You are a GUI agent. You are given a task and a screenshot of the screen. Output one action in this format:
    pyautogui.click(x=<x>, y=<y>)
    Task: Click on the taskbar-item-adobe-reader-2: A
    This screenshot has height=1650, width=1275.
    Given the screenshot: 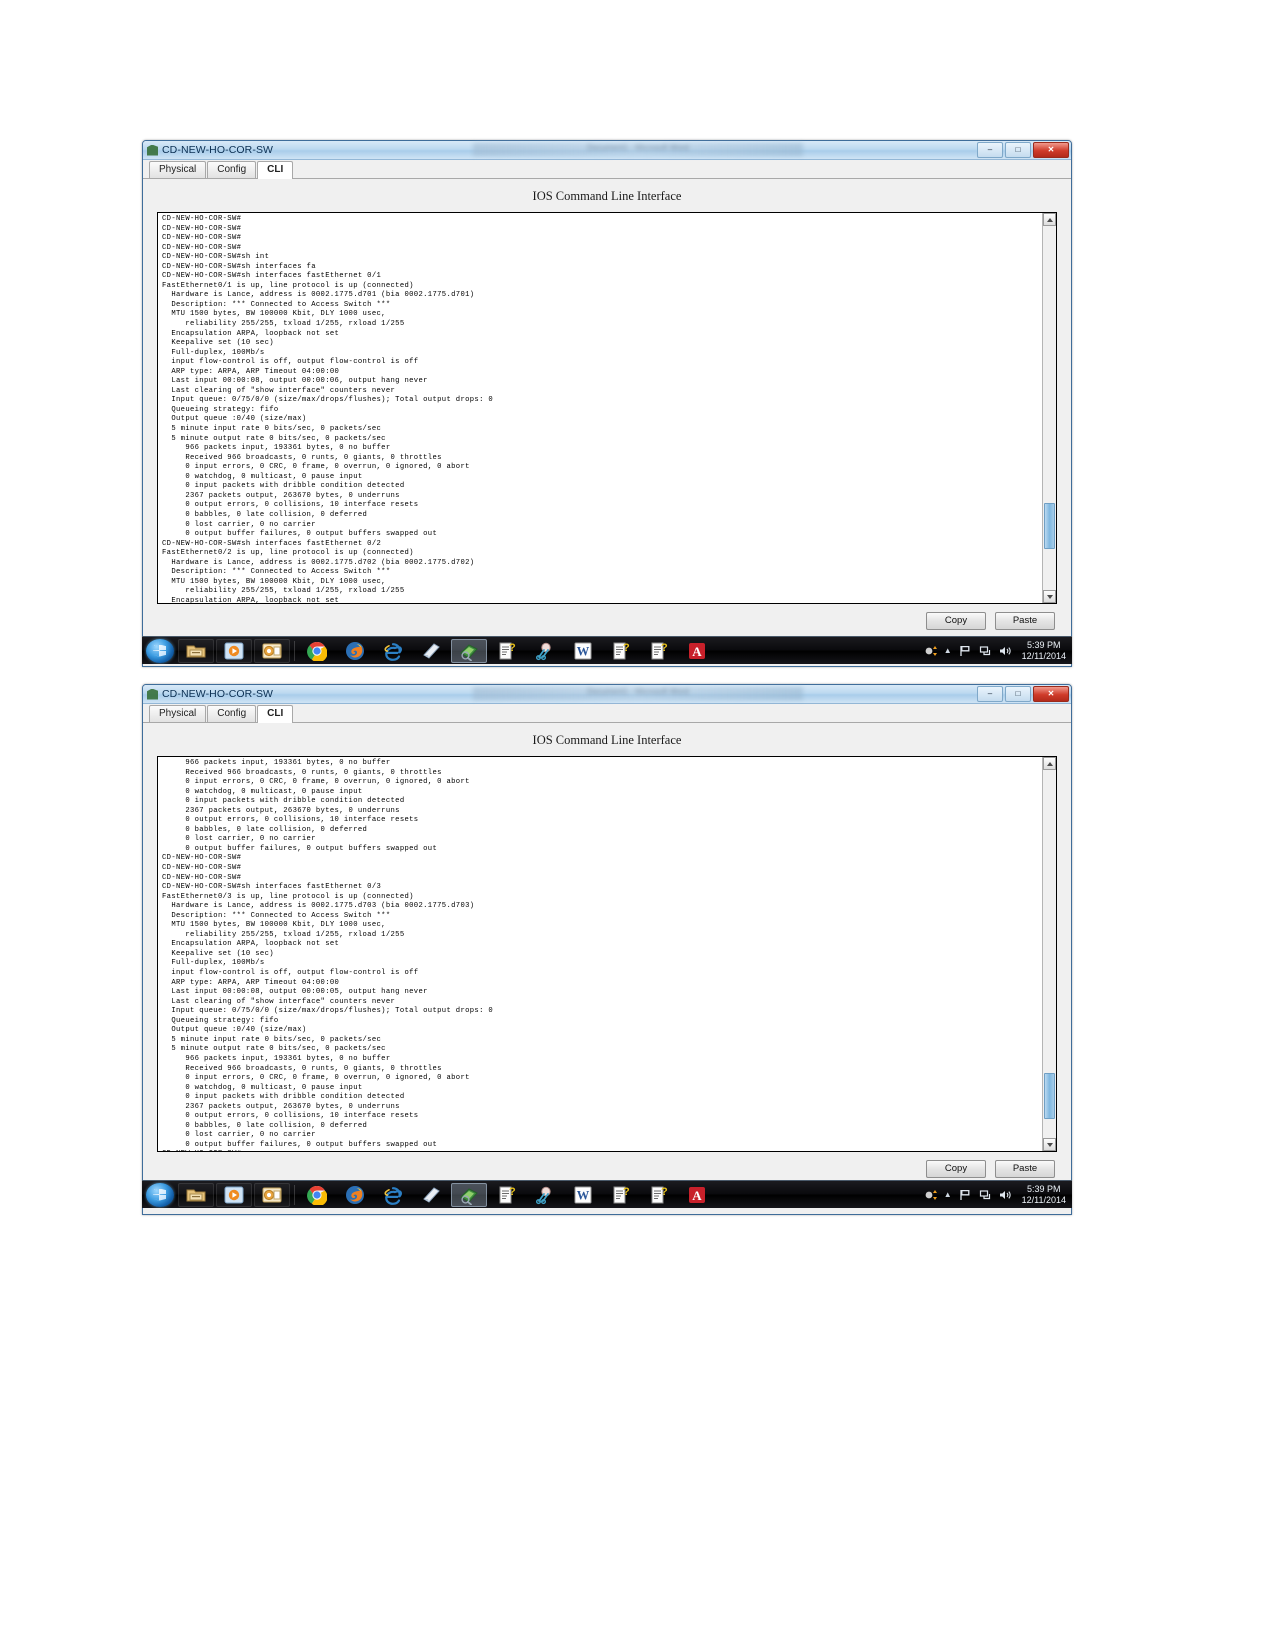 What is the action you would take?
    pyautogui.click(x=697, y=1195)
    